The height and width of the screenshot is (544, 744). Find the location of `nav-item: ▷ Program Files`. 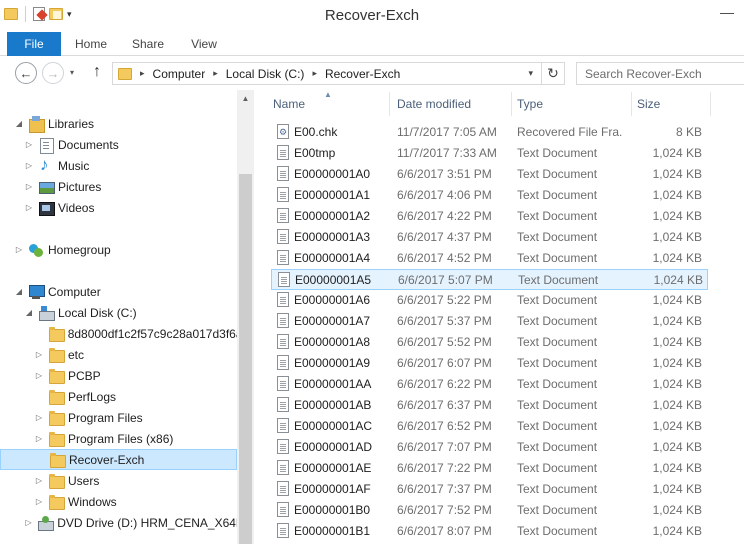

nav-item: ▷ Program Files is located at coordinates (118, 417).